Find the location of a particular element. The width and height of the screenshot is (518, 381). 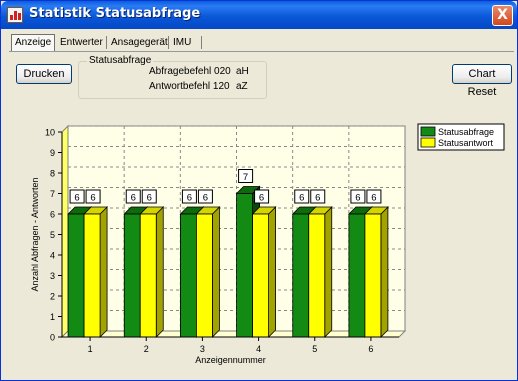

data-label: 7 is located at coordinates (245, 177).